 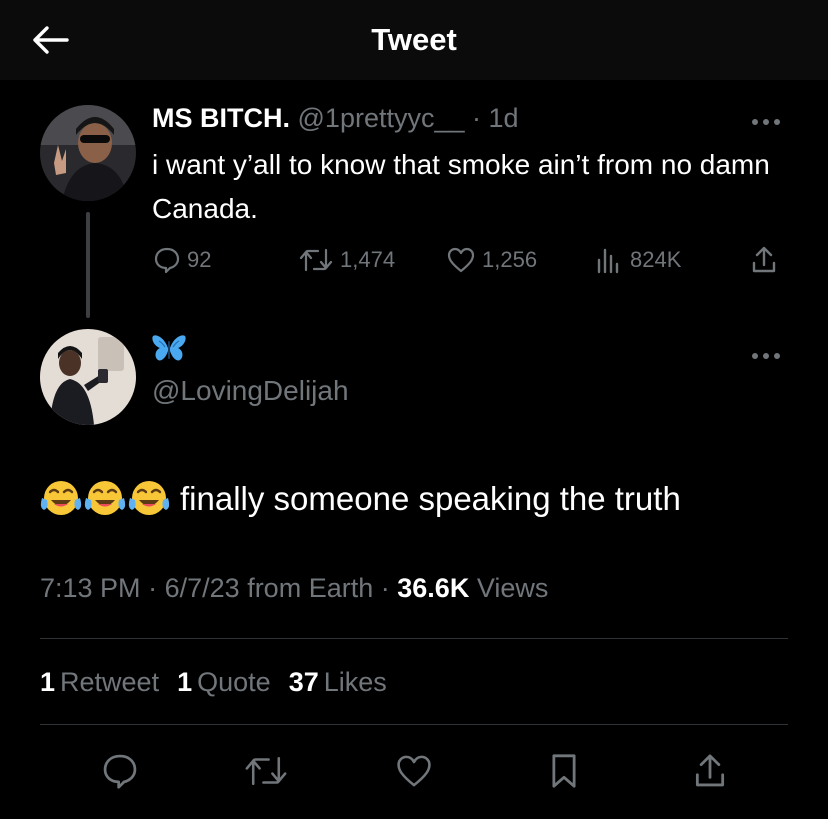 I want to click on bookmark-button, so click(x=564, y=771).